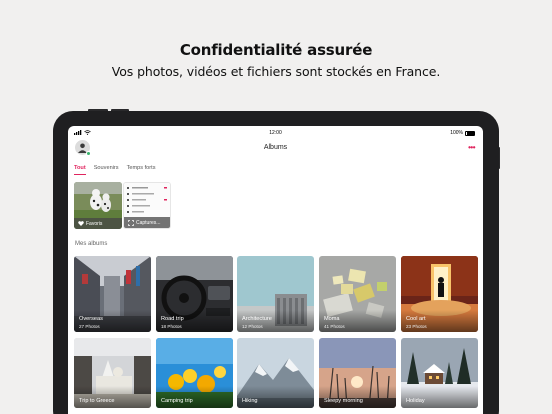  What do you see at coordinates (470, 133) in the screenshot?
I see `battery-icon` at bounding box center [470, 133].